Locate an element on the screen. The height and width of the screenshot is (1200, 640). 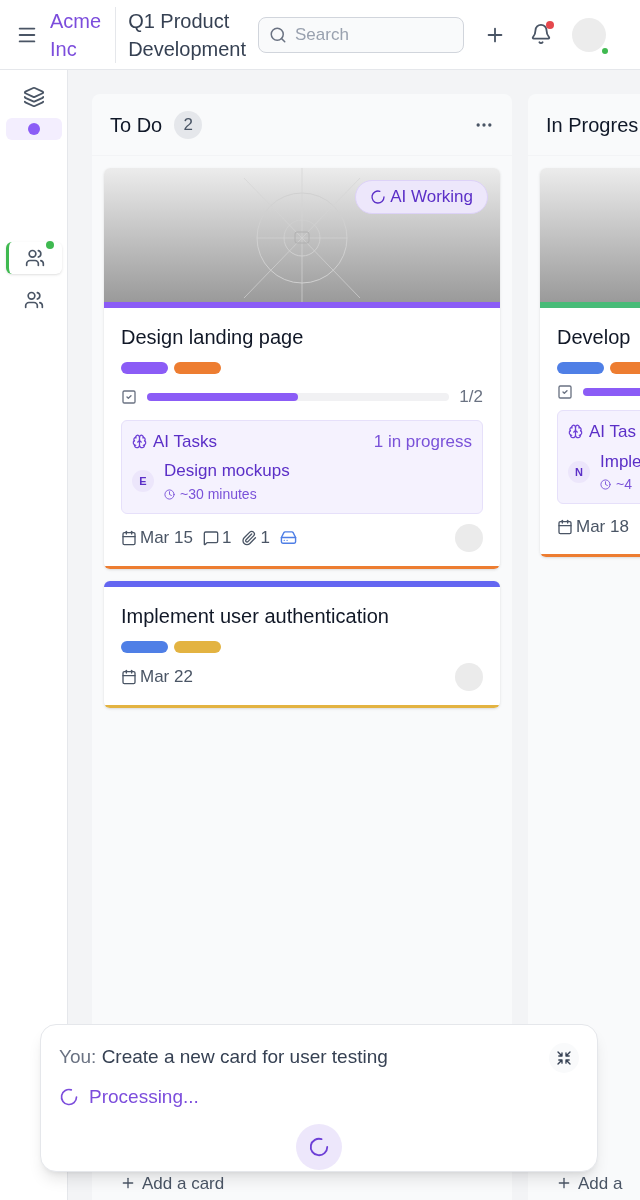
ai-task-eta: ~30 minutes is located at coordinates (218, 494).